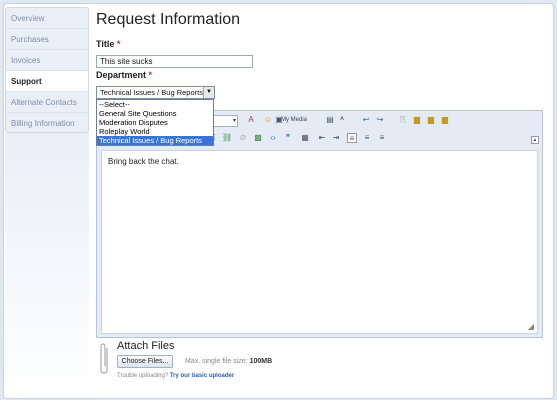  Describe the element at coordinates (367, 138) in the screenshot. I see `align-center-icon: ≡` at that location.